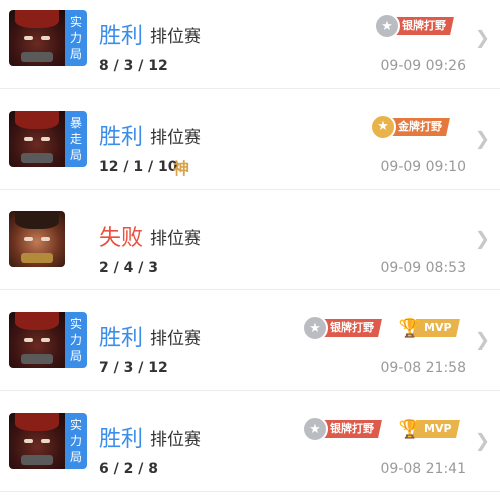 This screenshot has width=500, height=504. Describe the element at coordinates (410, 126) in the screenshot. I see `gold-jungle-badge: ★ 金牌打野` at that location.